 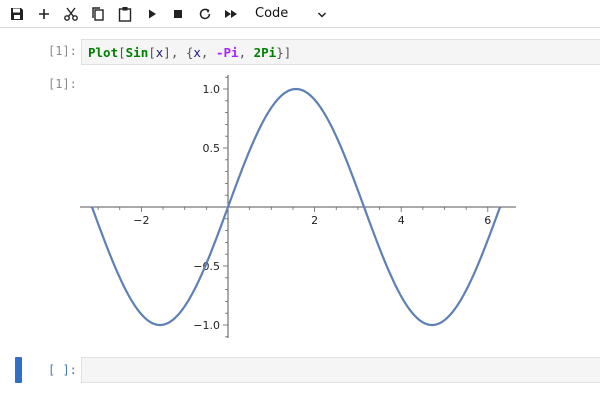 I want to click on code-token: 2Pi, so click(x=265, y=52).